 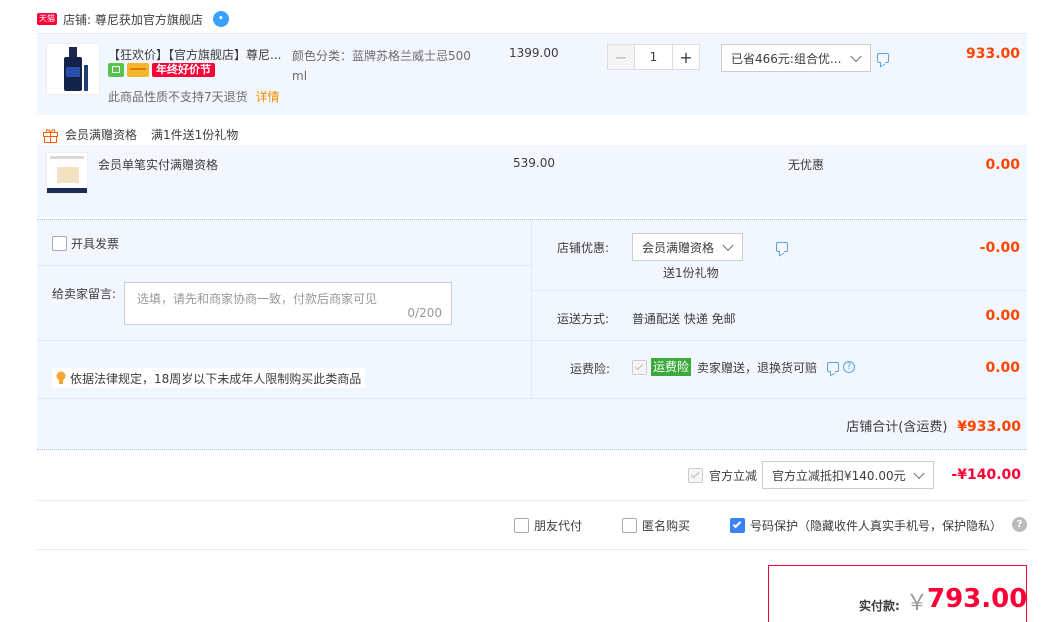 What do you see at coordinates (629, 525) in the screenshot?
I see `anonymous-checkbox` at bounding box center [629, 525].